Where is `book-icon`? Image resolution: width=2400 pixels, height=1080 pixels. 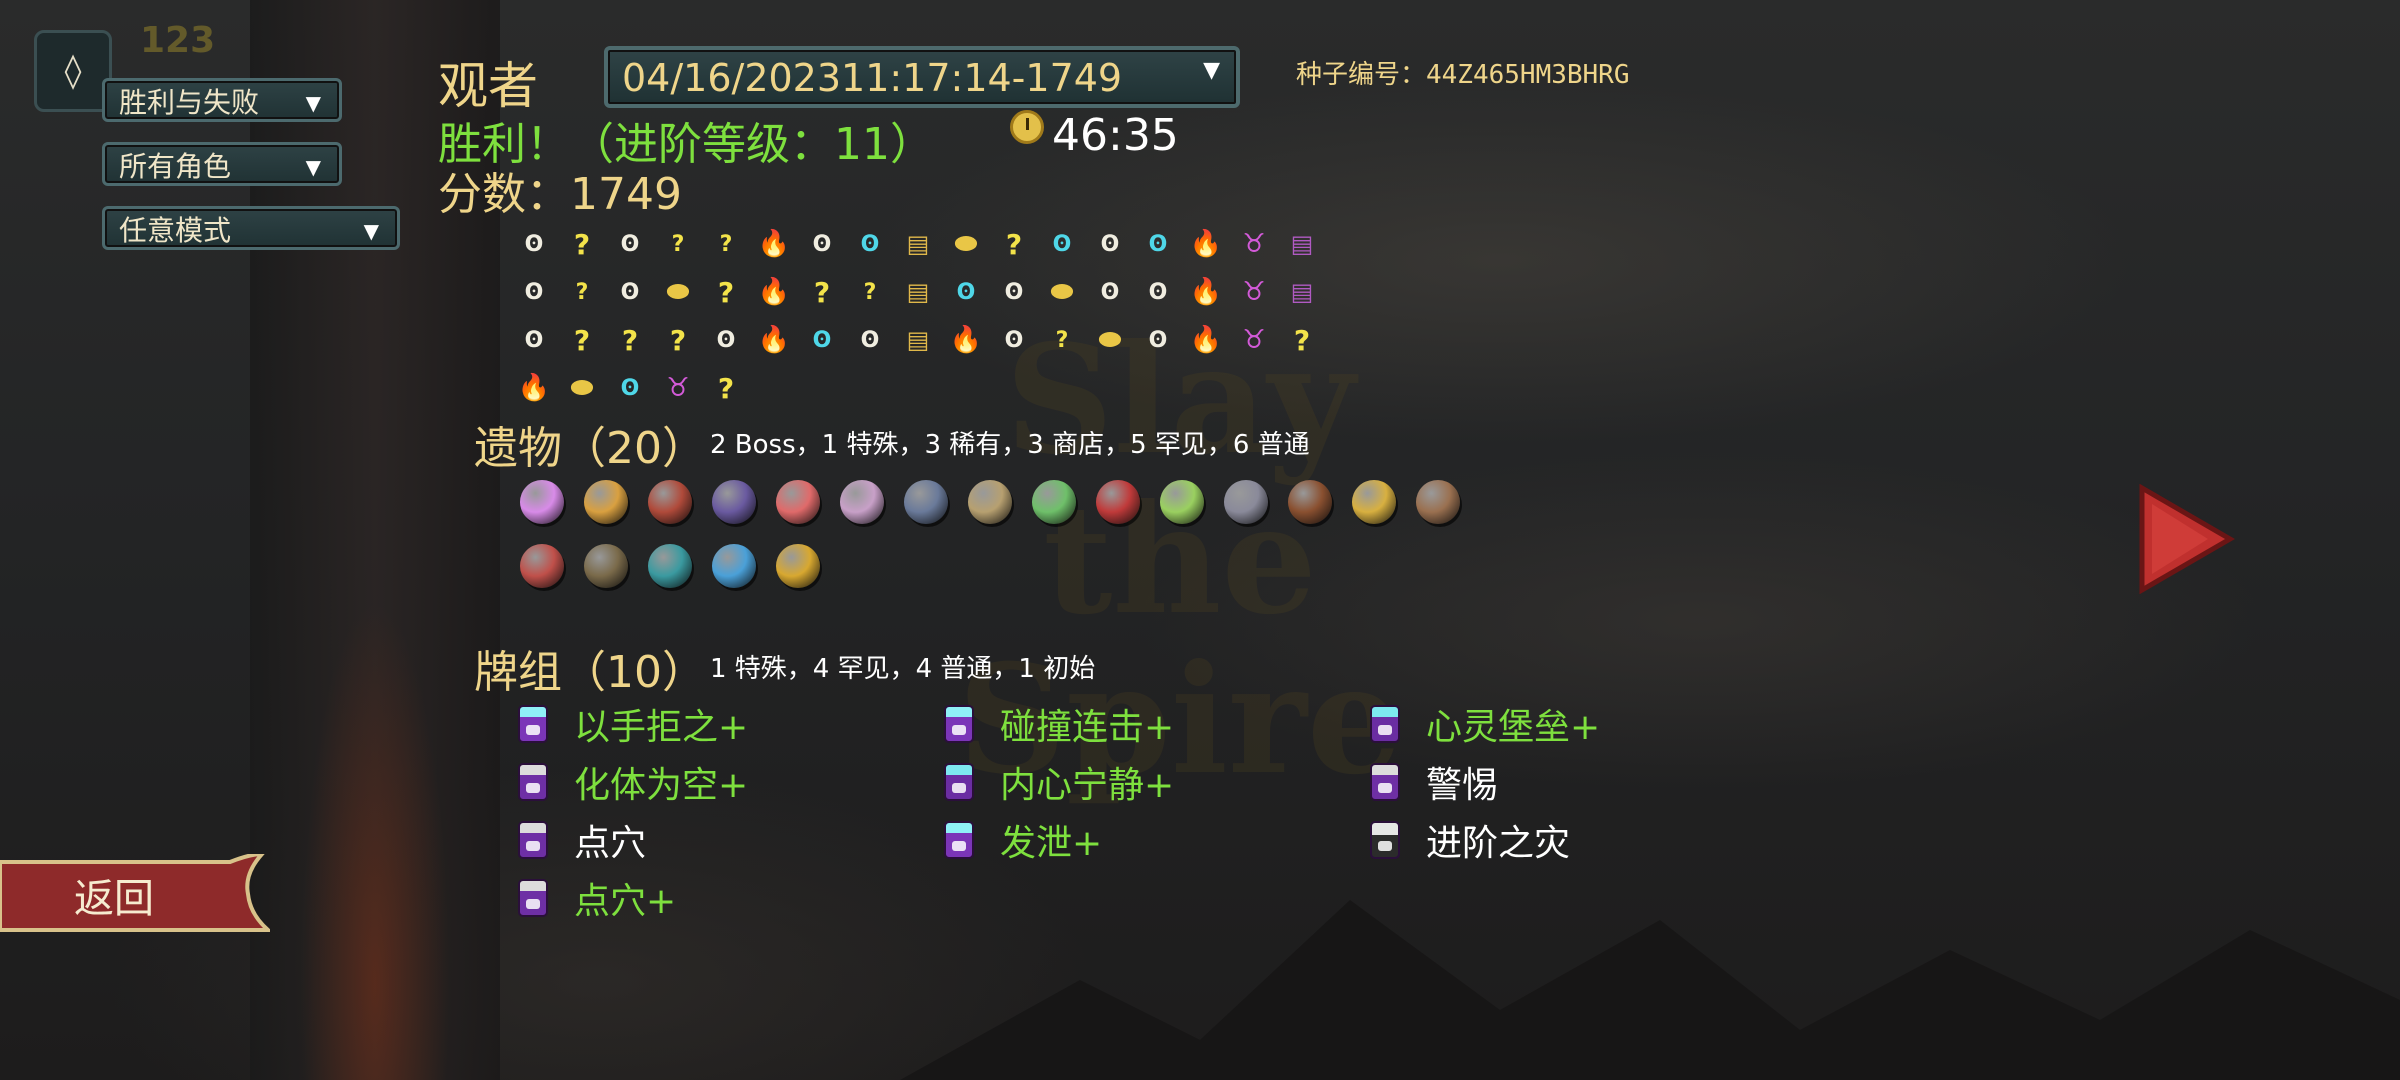 book-icon is located at coordinates (606, 566).